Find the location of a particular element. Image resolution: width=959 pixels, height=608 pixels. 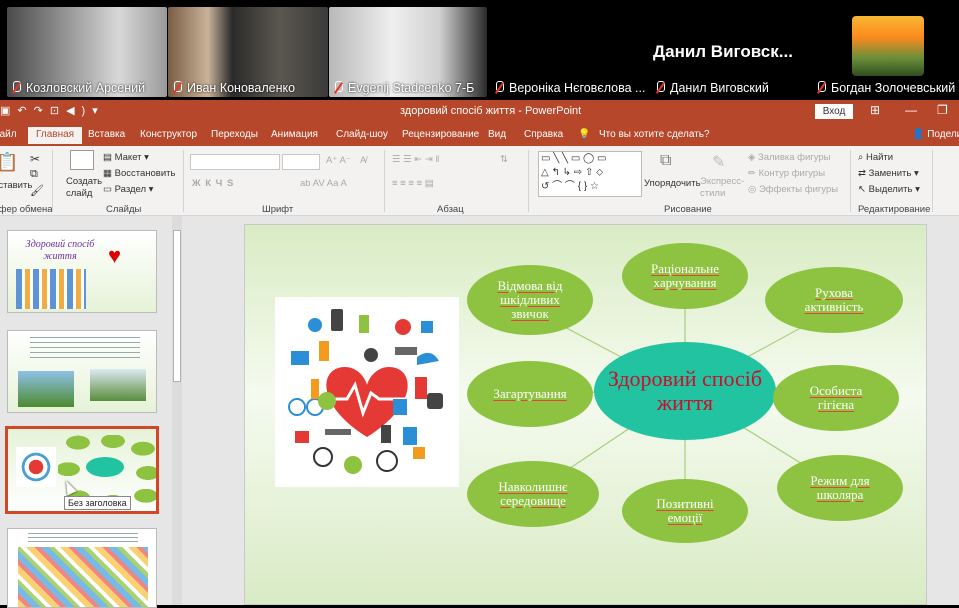

document-title: здоровий спосіб життя - PowerPoint is located at coordinates (491, 111).